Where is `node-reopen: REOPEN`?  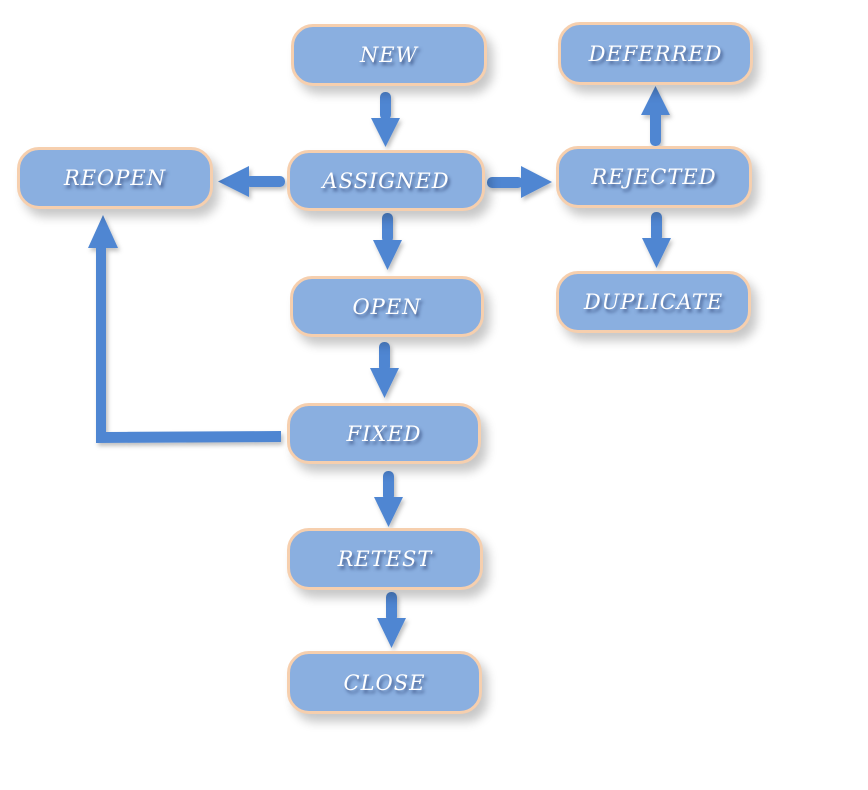
node-reopen: REOPEN is located at coordinates (115, 178).